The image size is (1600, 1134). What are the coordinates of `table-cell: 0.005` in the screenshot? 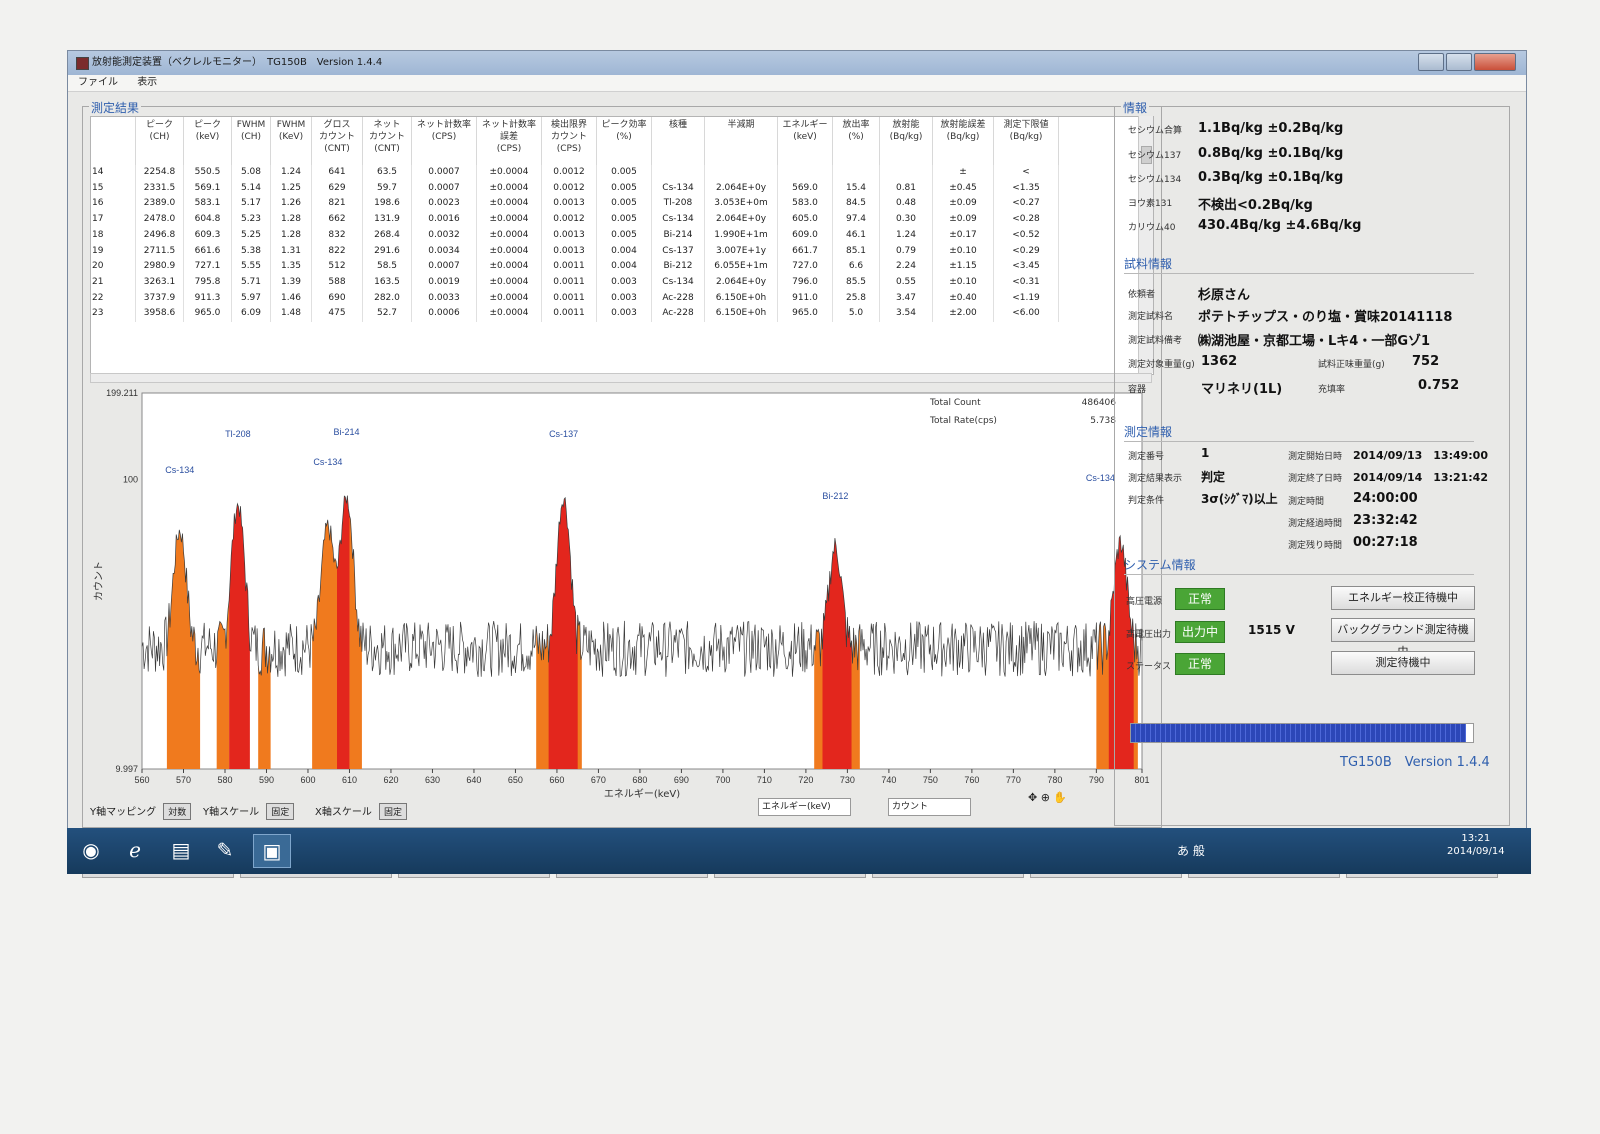 It's located at (624, 173).